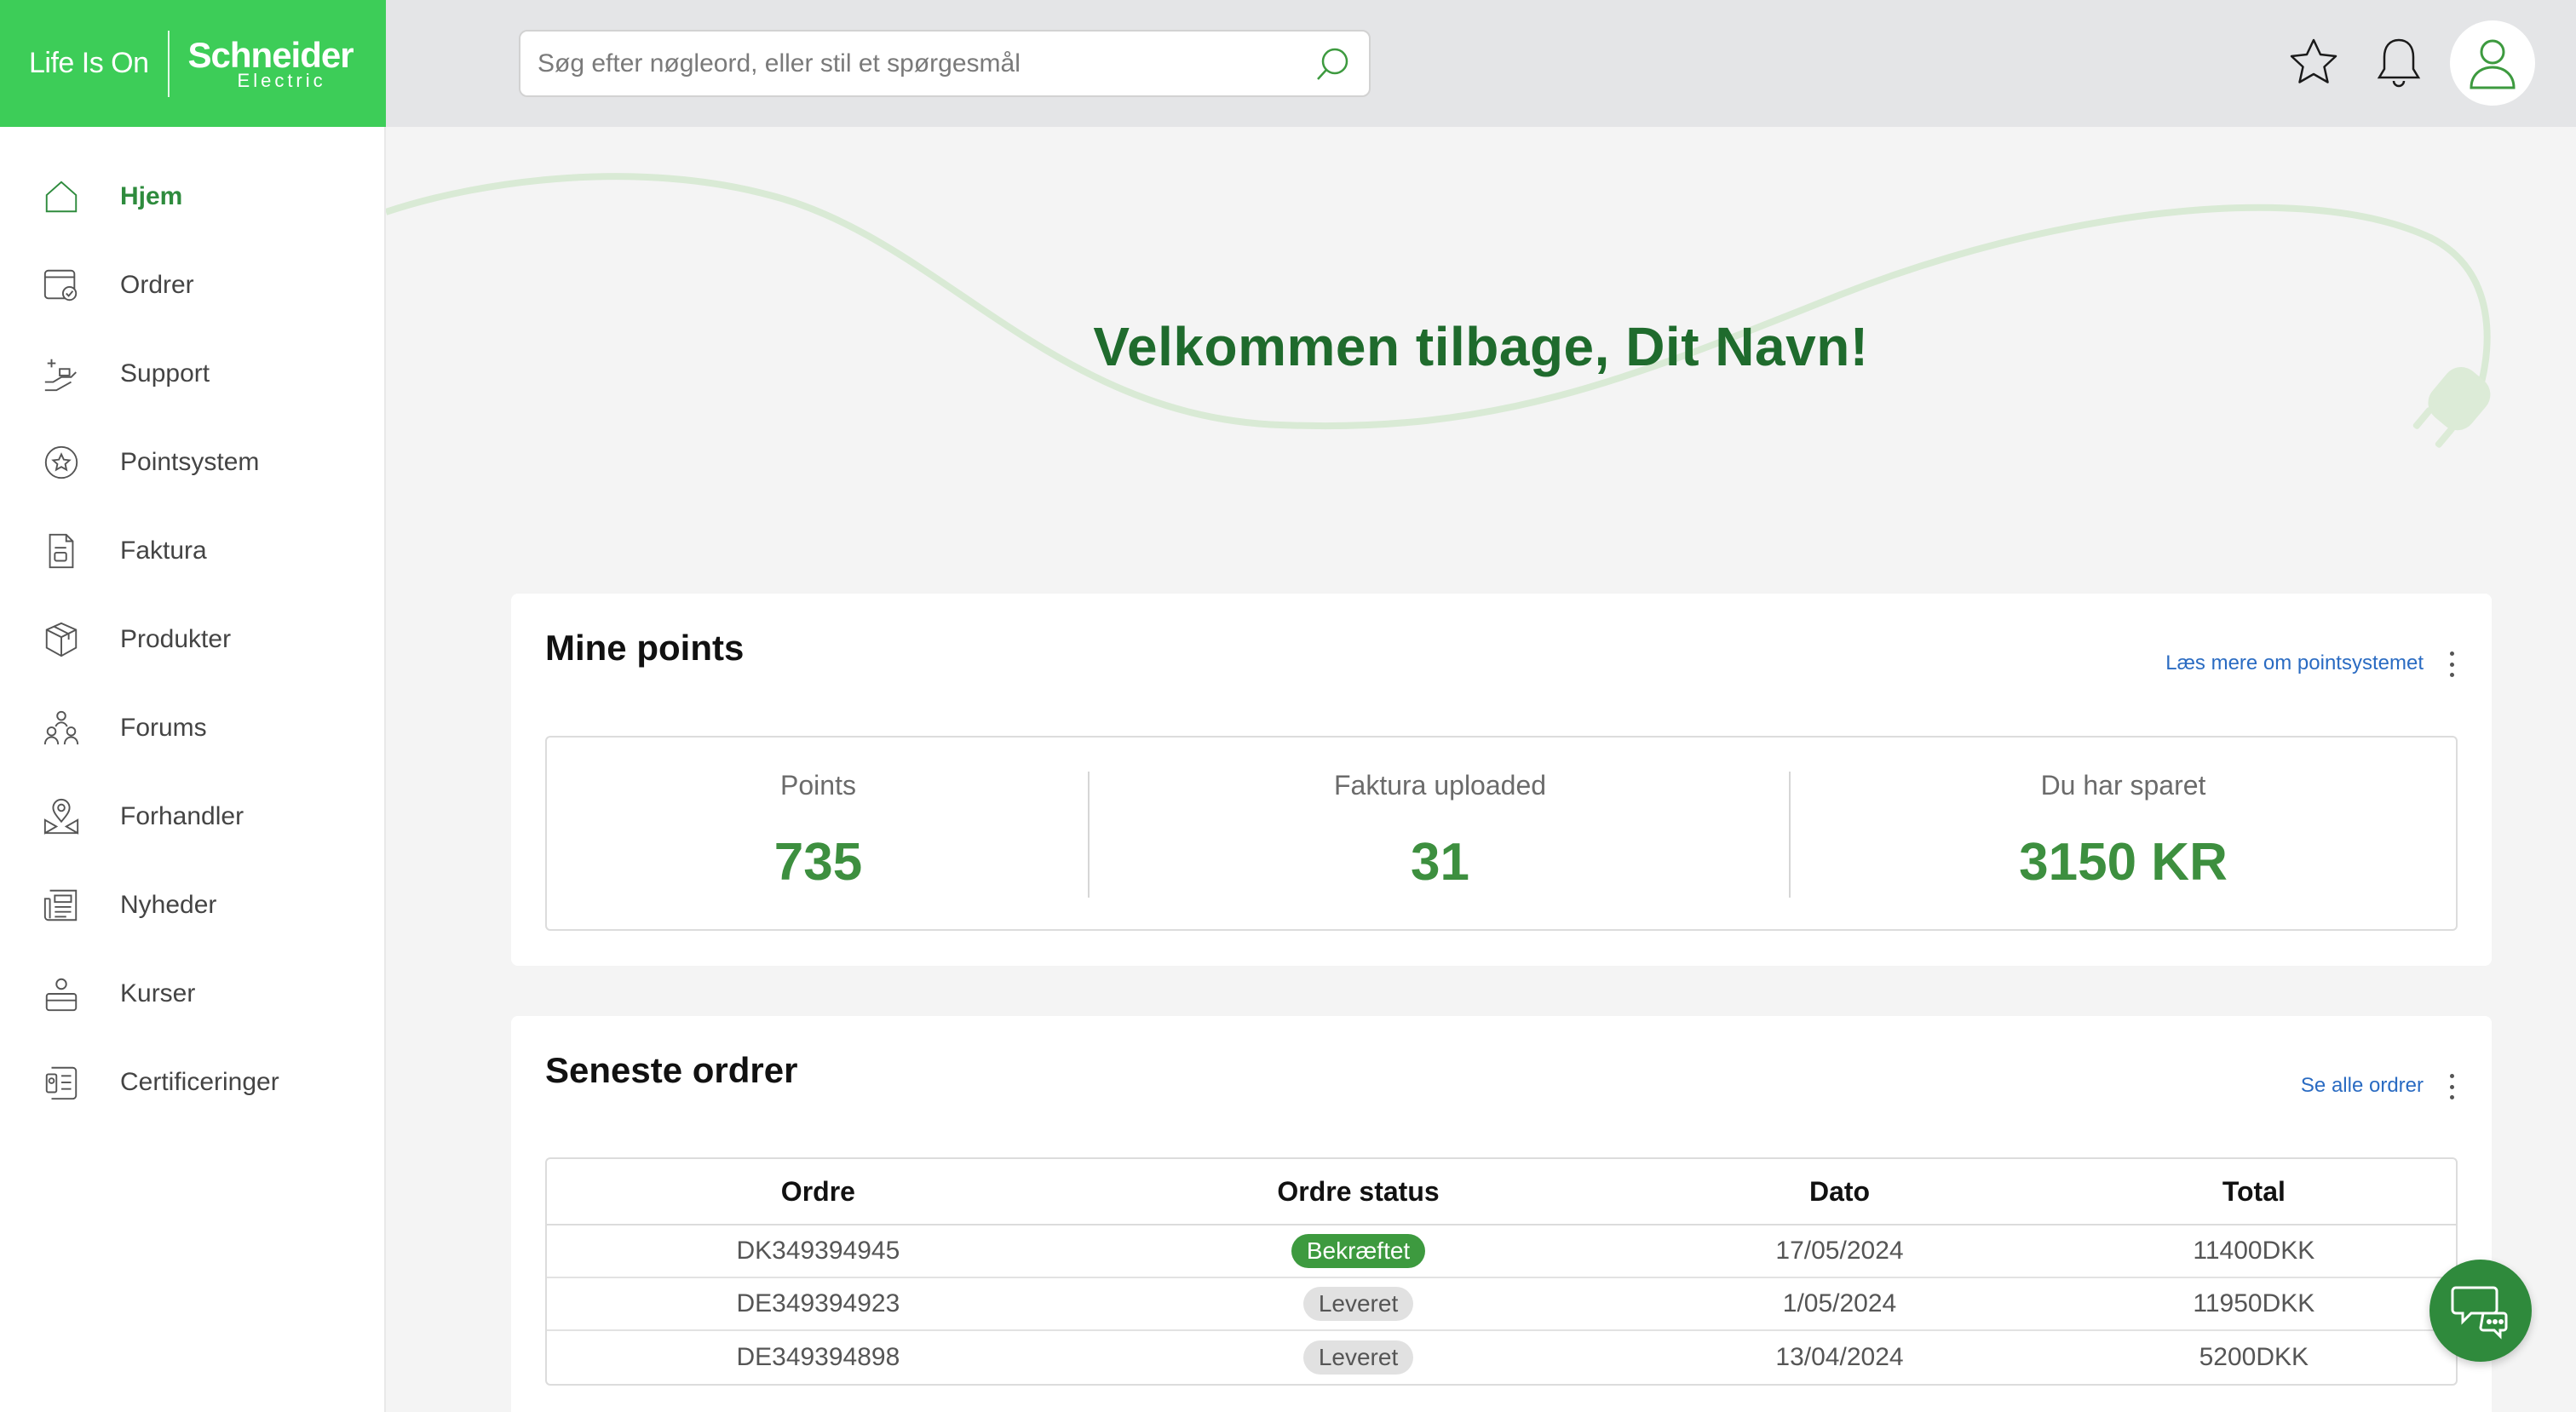 The height and width of the screenshot is (1412, 2576). I want to click on sidebar-item-label: Produkter, so click(176, 639).